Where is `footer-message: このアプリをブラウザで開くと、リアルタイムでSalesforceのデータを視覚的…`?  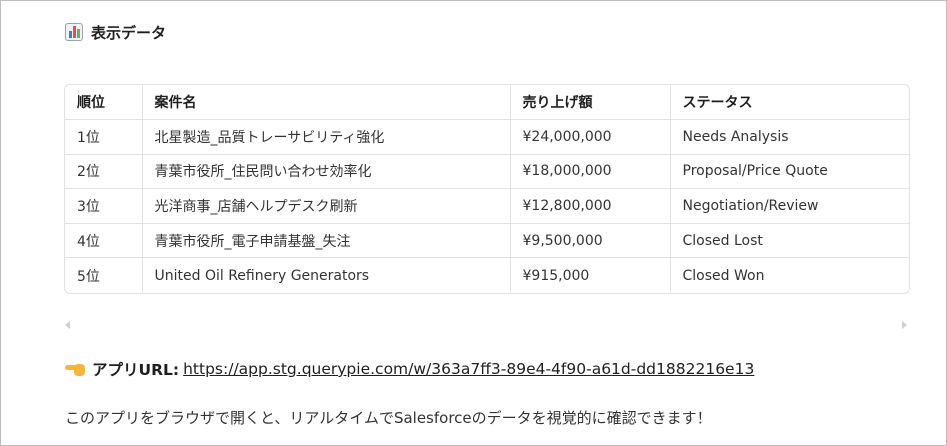 footer-message: このアプリをブラウザで開くと、リアルタイムでSalesforceのデータを視覚的… is located at coordinates (388, 418).